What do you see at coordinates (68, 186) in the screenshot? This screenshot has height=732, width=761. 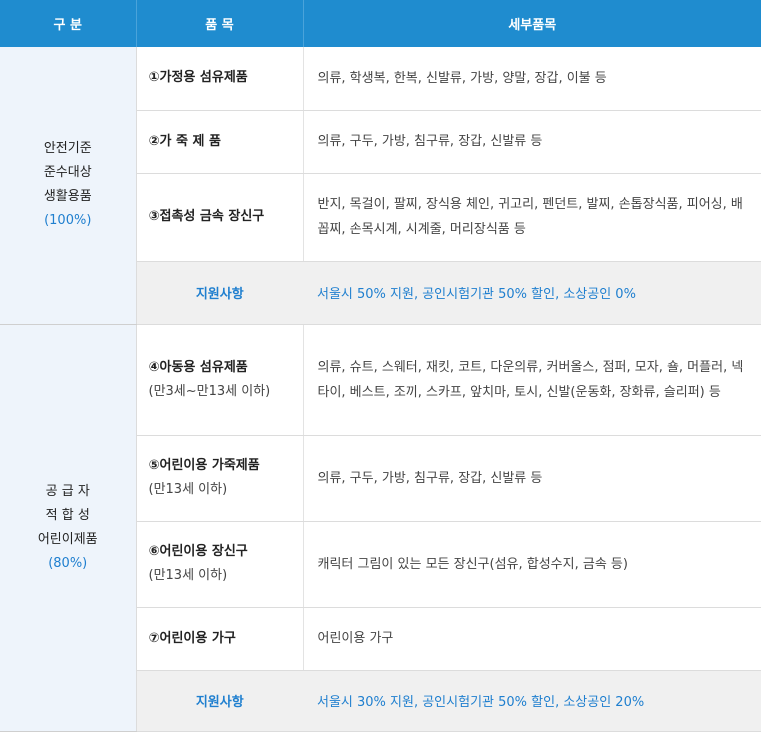 I see `group-label-cell: 안전기준 준수대상 생활용품 (100%)` at bounding box center [68, 186].